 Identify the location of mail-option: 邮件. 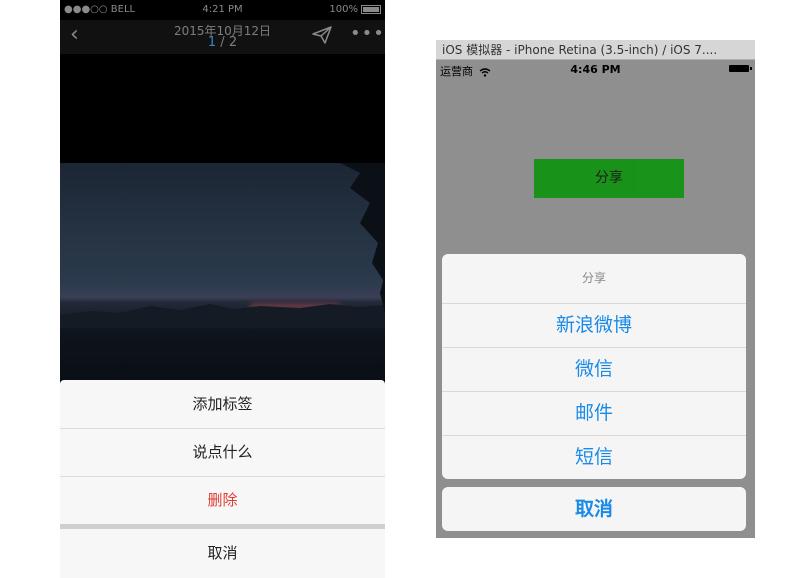
(594, 414).